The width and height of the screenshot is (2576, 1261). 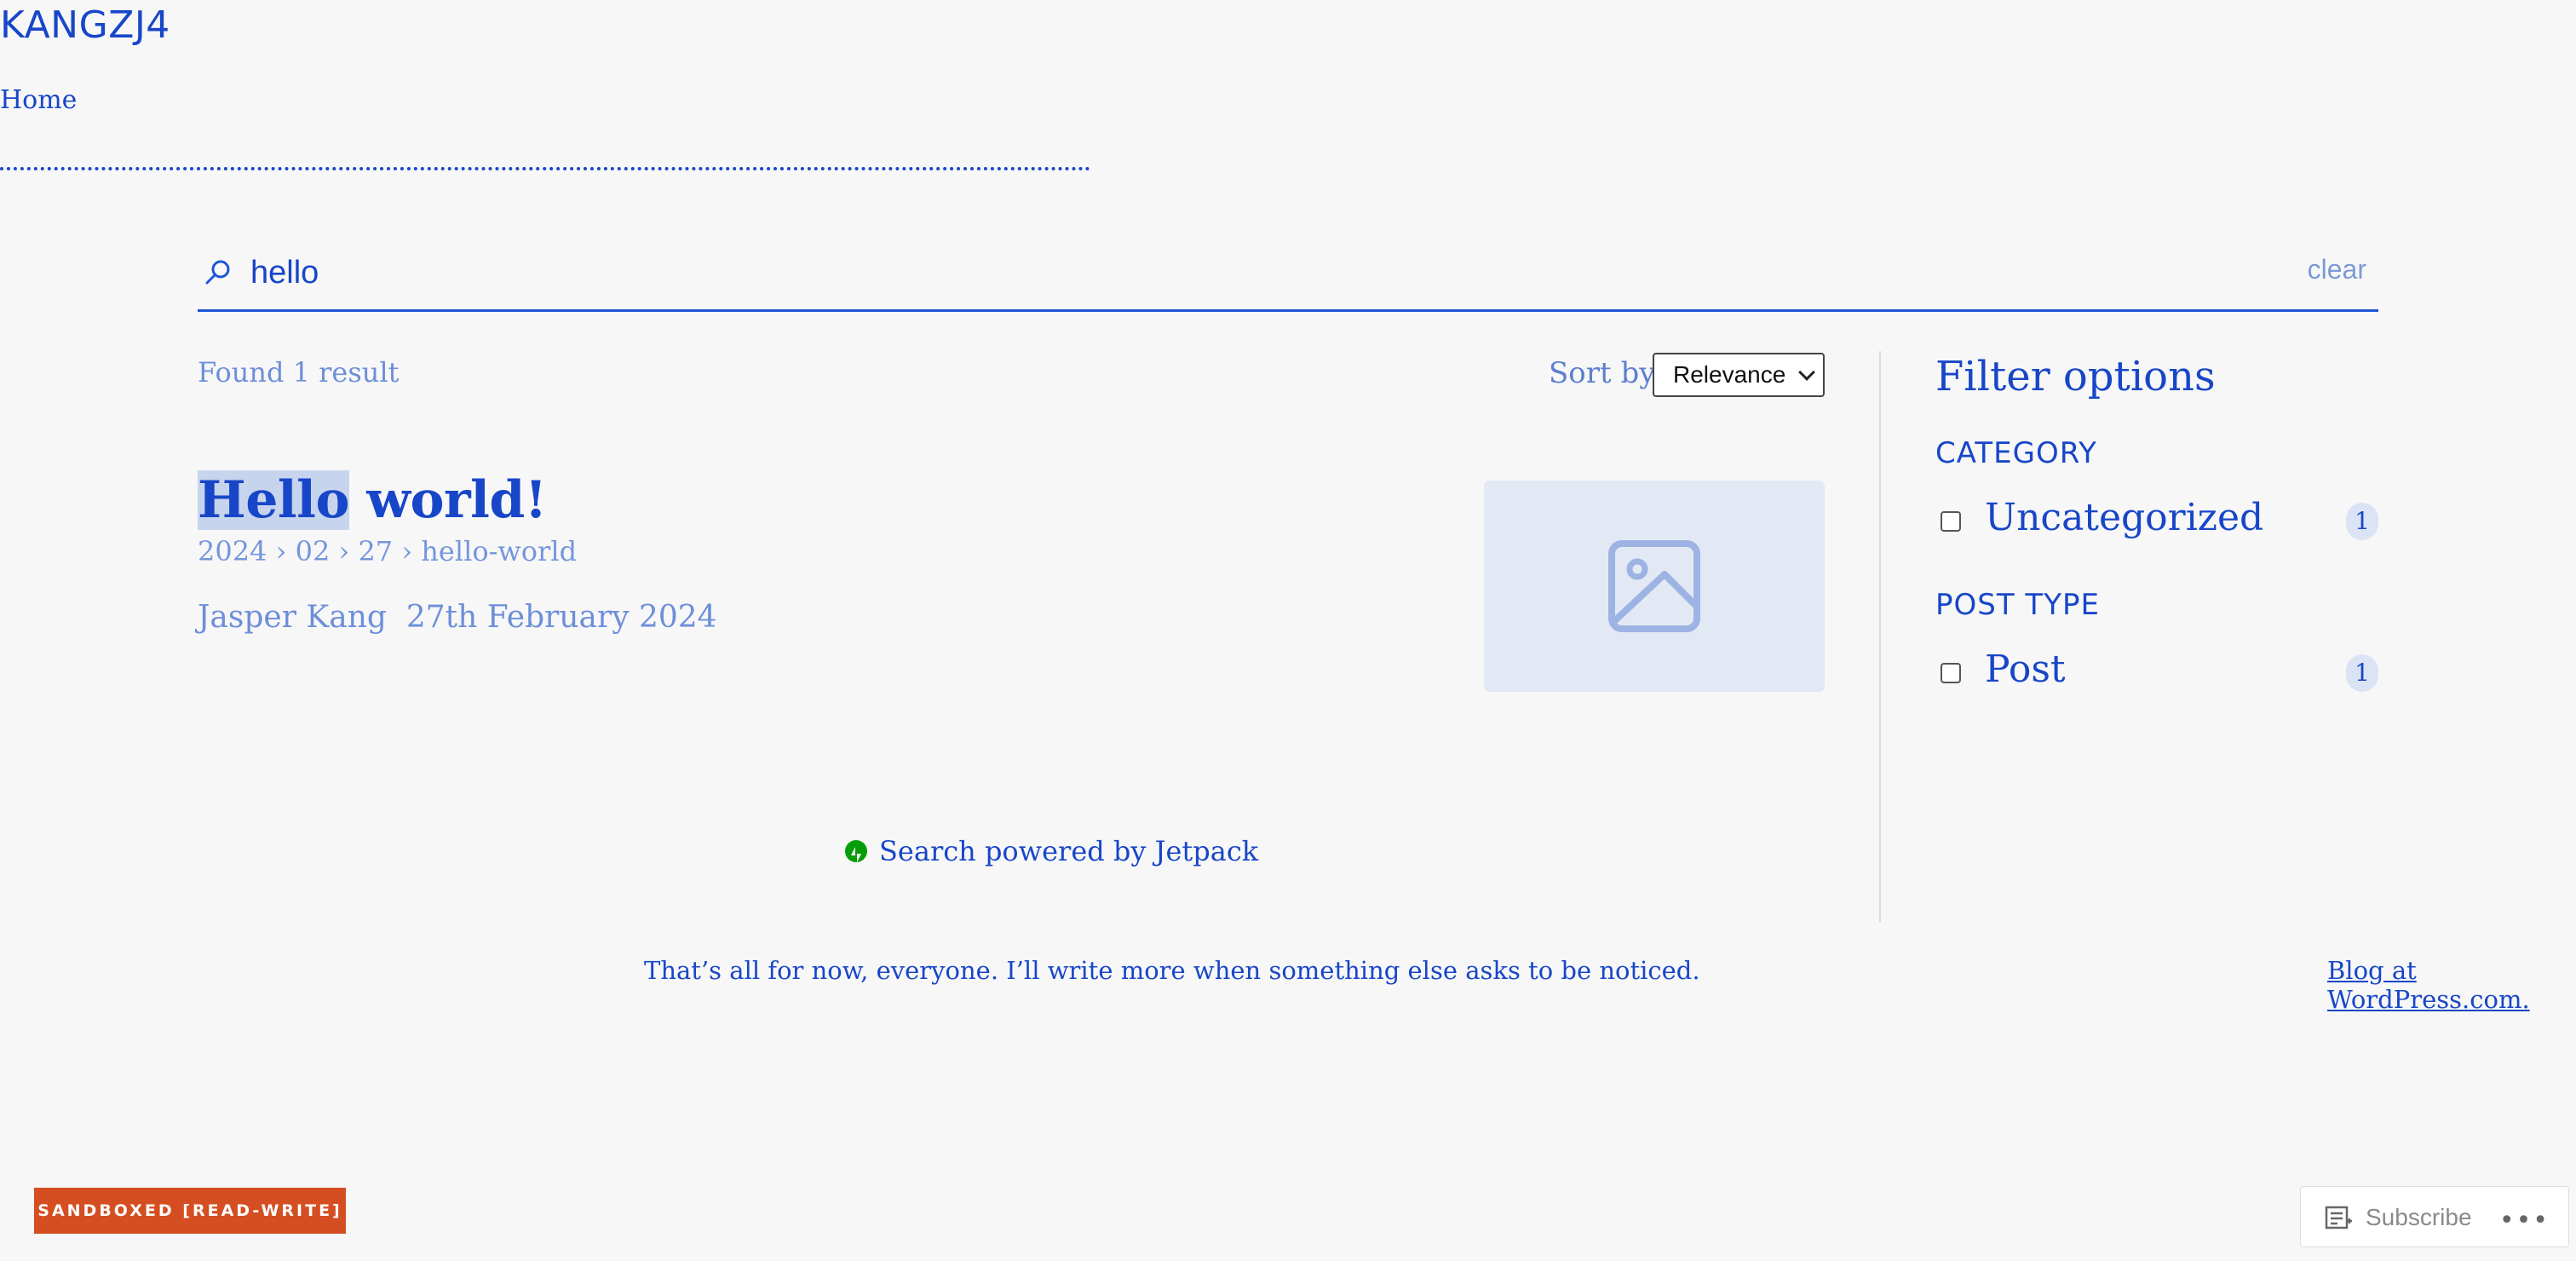 I want to click on chevron-down-icon, so click(x=1807, y=372).